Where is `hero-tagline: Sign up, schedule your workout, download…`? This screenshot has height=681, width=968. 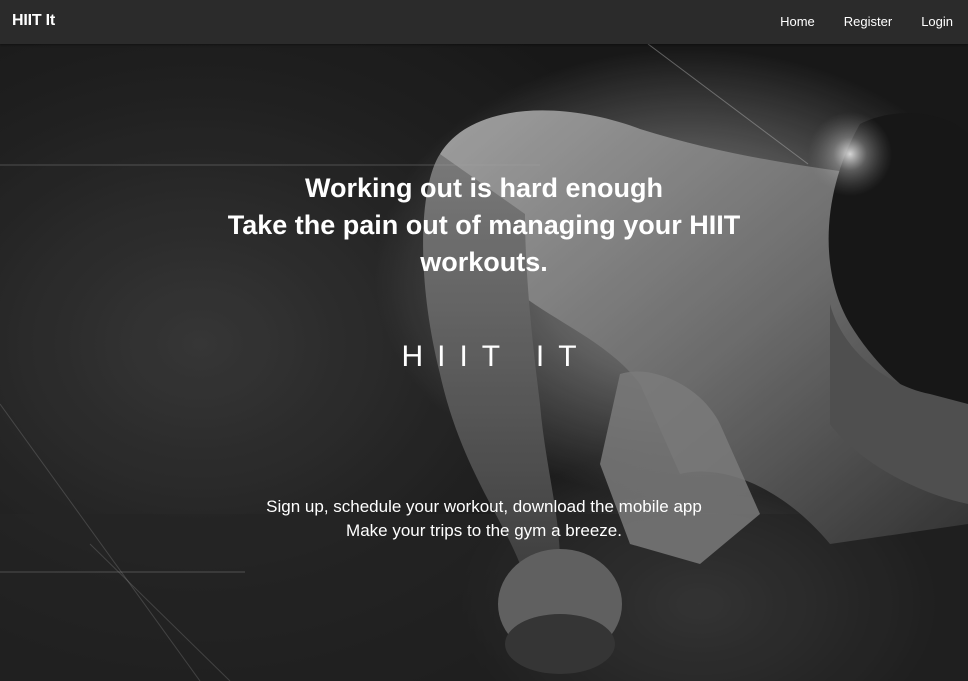
hero-tagline: Sign up, schedule your workout, download… is located at coordinates (484, 519).